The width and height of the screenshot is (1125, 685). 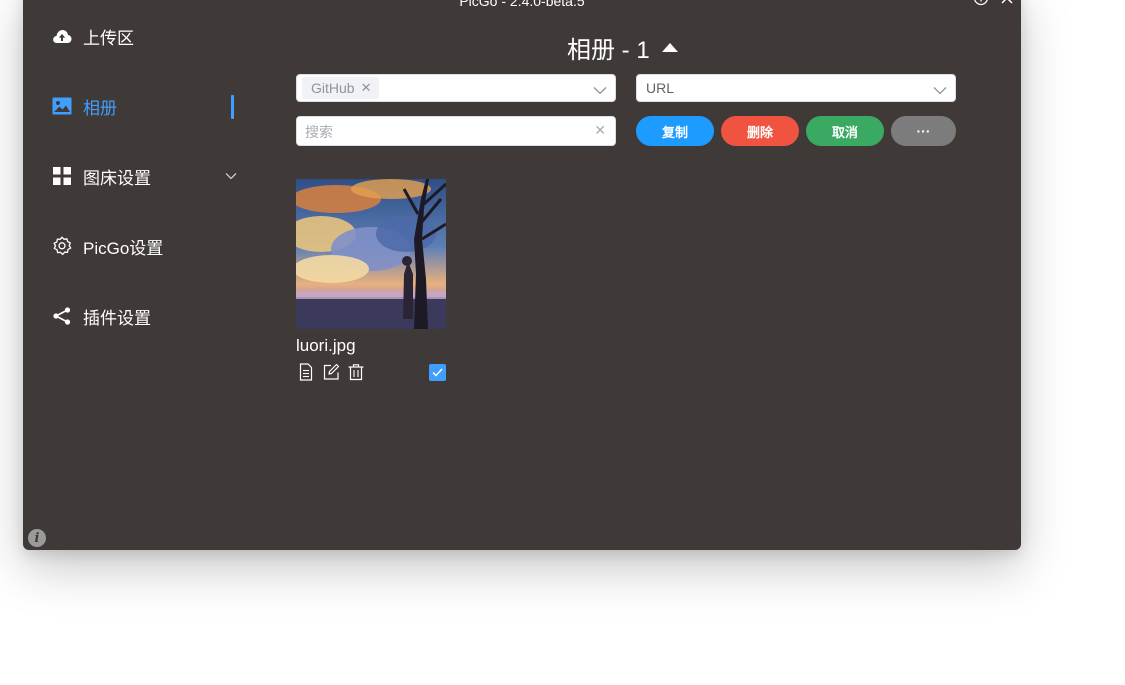 What do you see at coordinates (62, 246) in the screenshot?
I see `gear-icon` at bounding box center [62, 246].